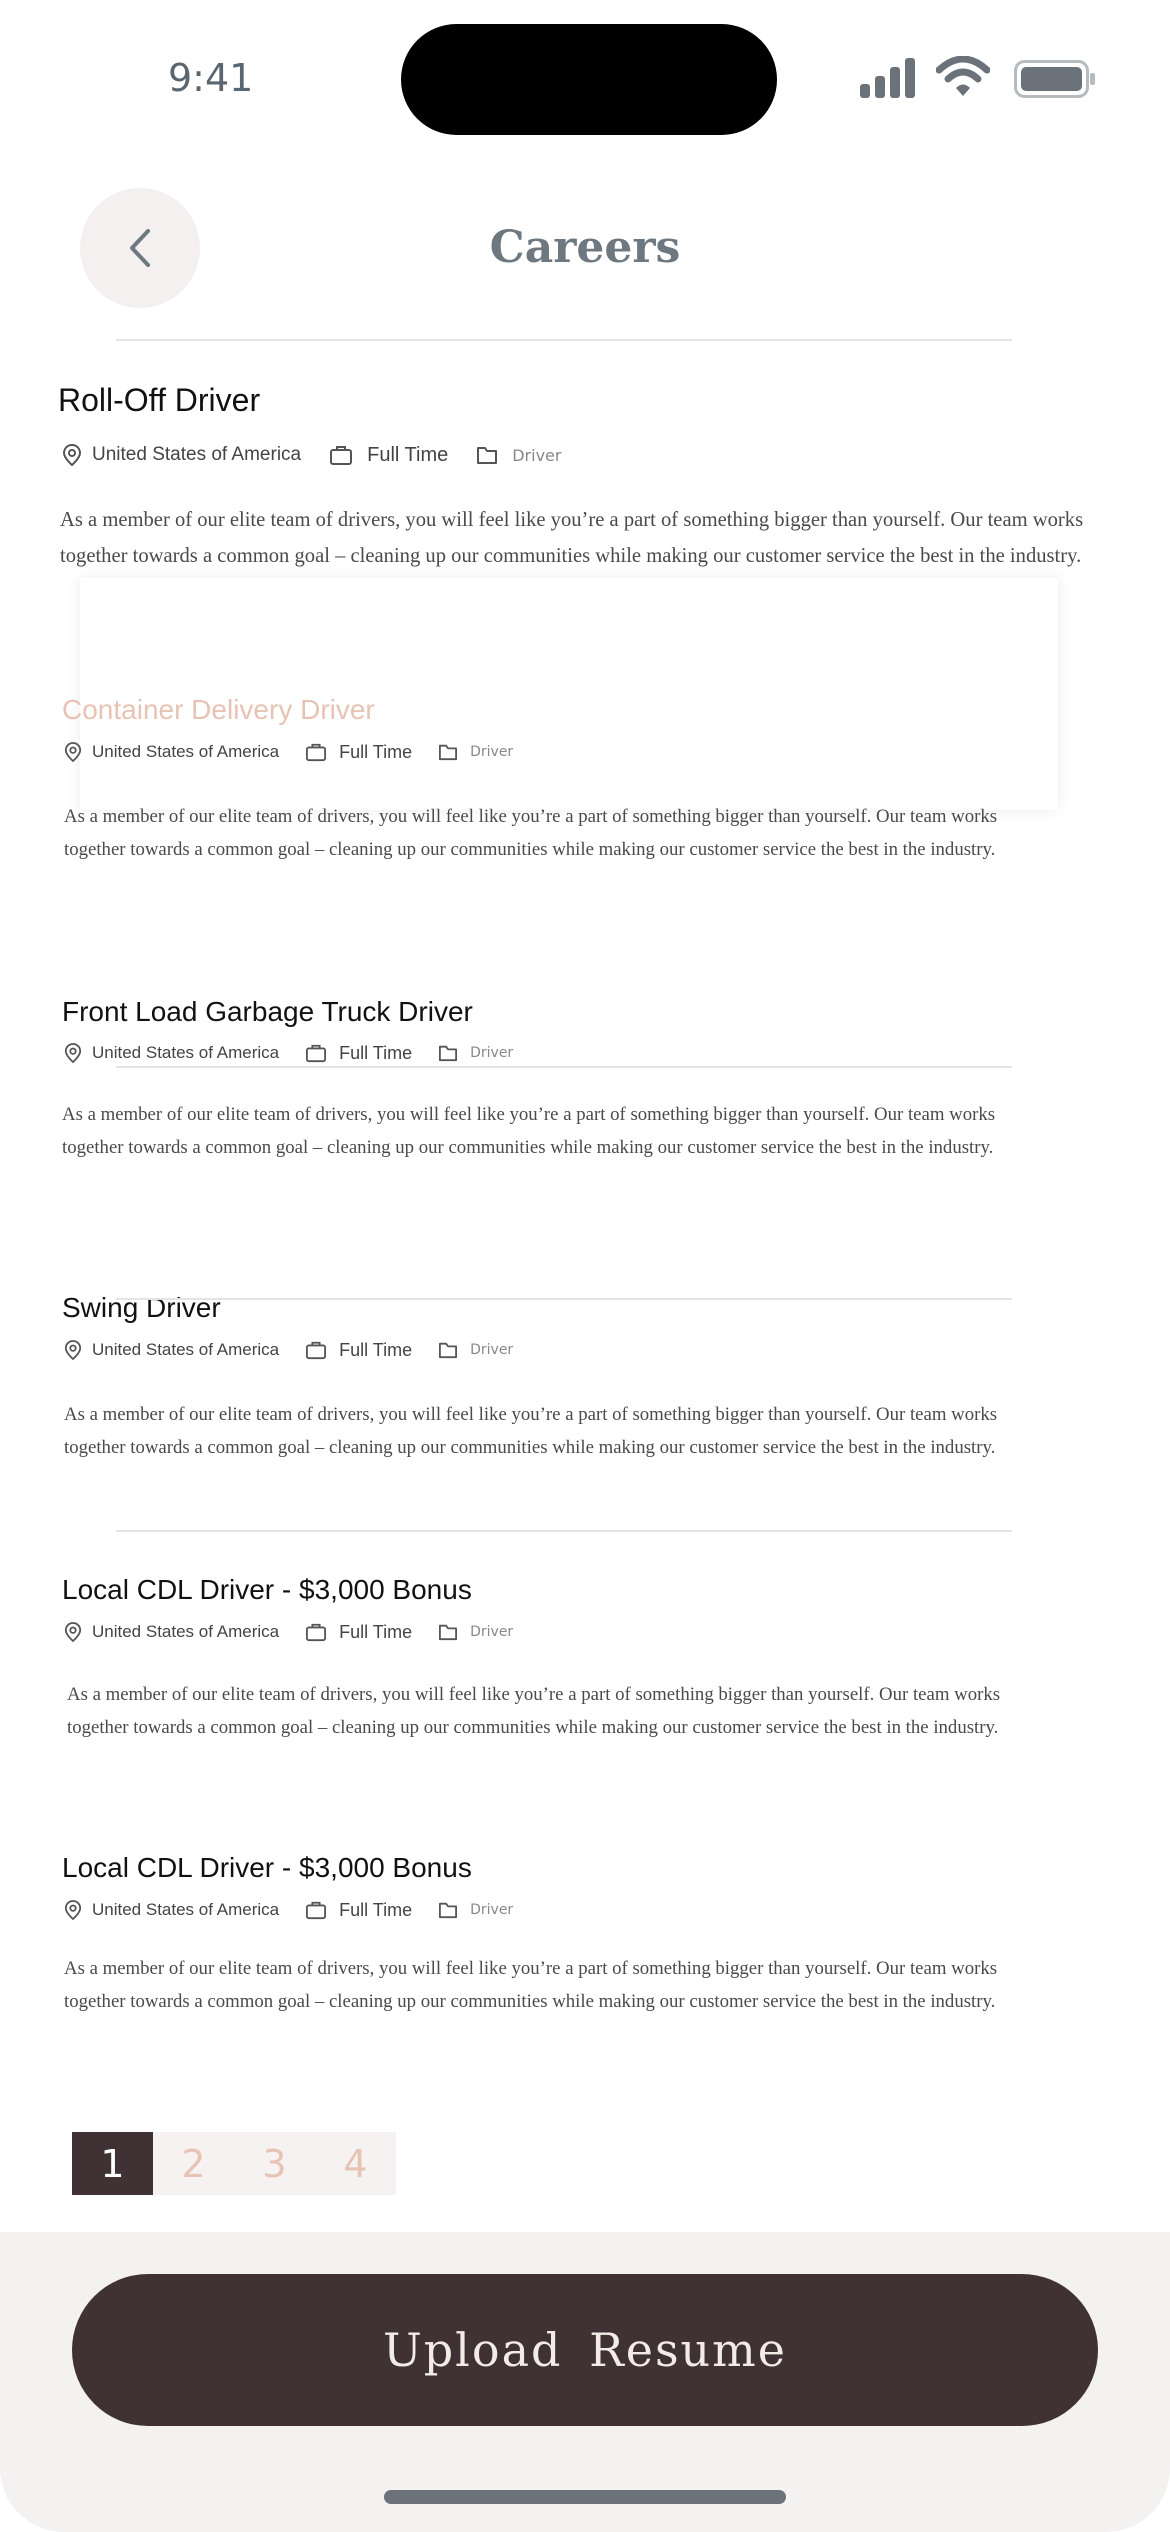  What do you see at coordinates (585, 2350) in the screenshot?
I see `upload-resume-button: Upload Resume` at bounding box center [585, 2350].